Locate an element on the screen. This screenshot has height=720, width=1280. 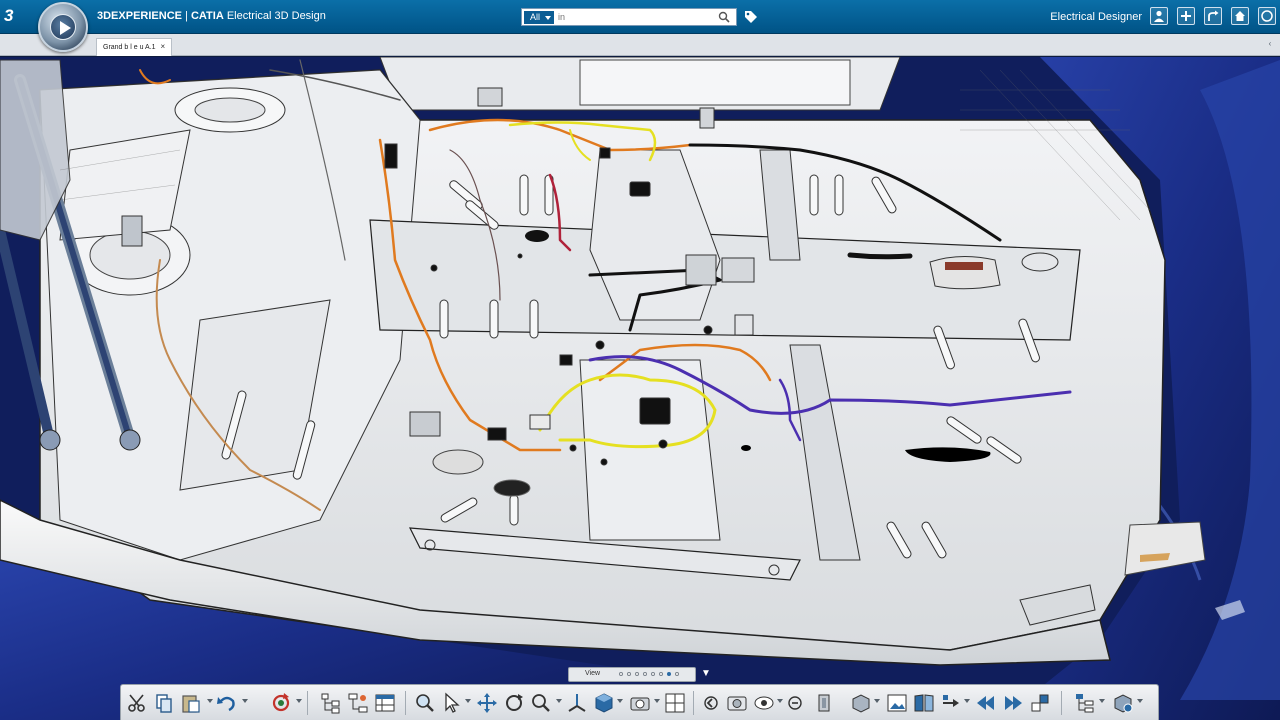
section-dots is located at coordinates (649, 675).